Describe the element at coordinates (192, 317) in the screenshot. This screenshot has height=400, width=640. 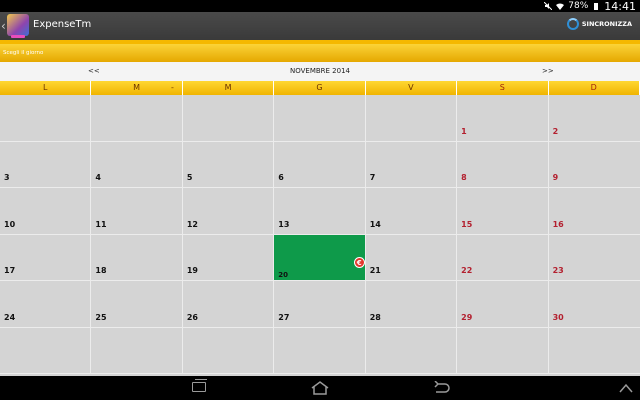
I see `day-number: 26` at that location.